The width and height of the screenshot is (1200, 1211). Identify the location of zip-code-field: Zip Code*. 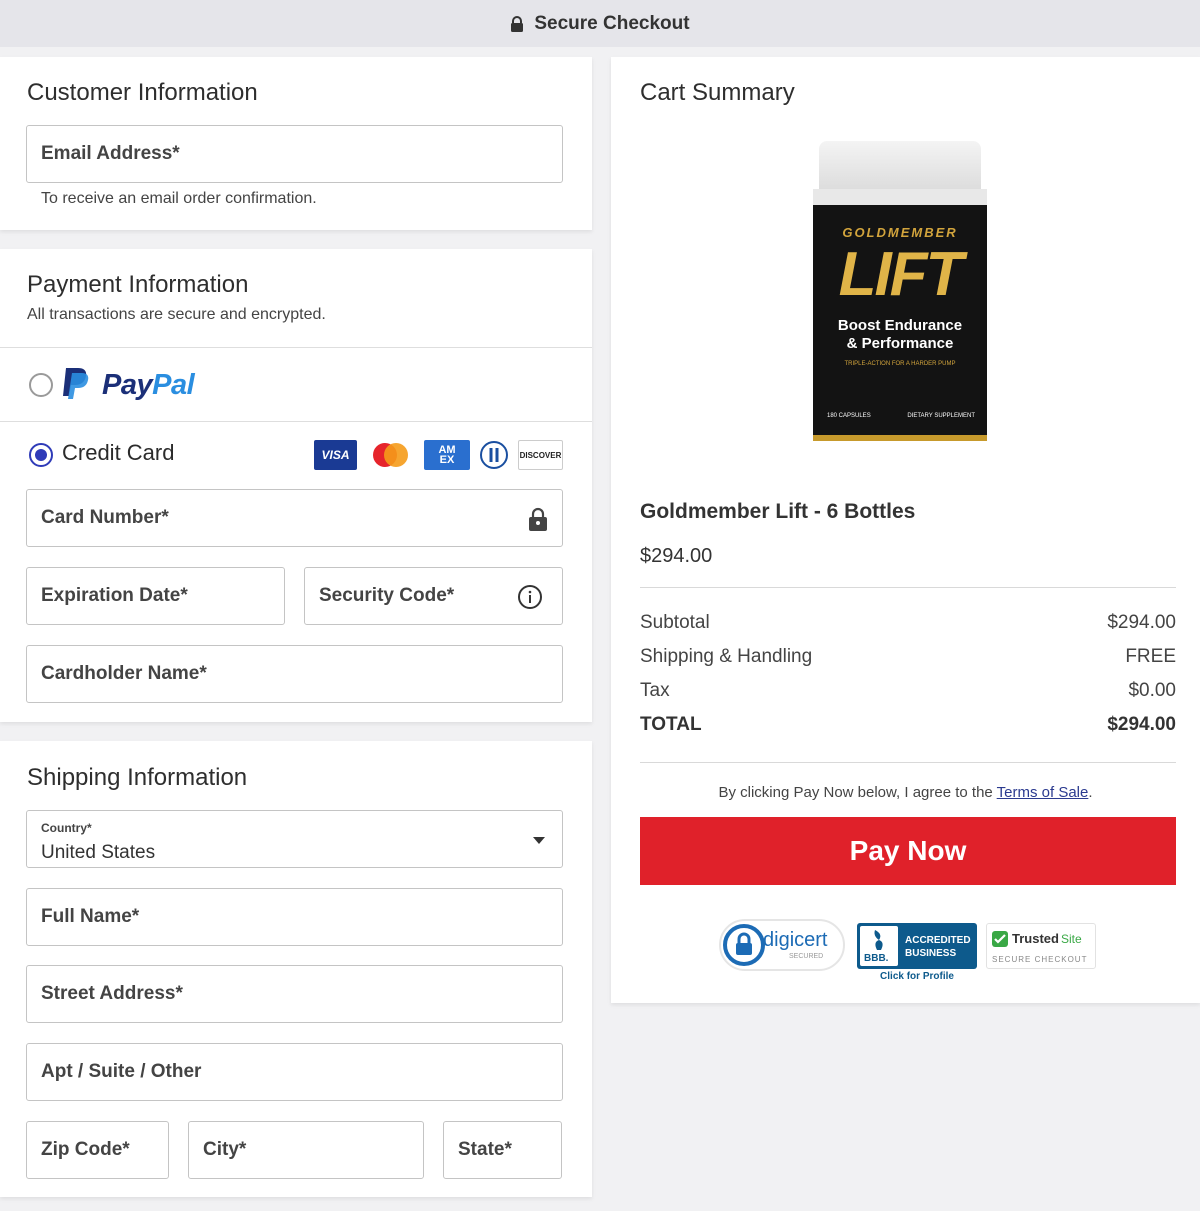
(97, 1150).